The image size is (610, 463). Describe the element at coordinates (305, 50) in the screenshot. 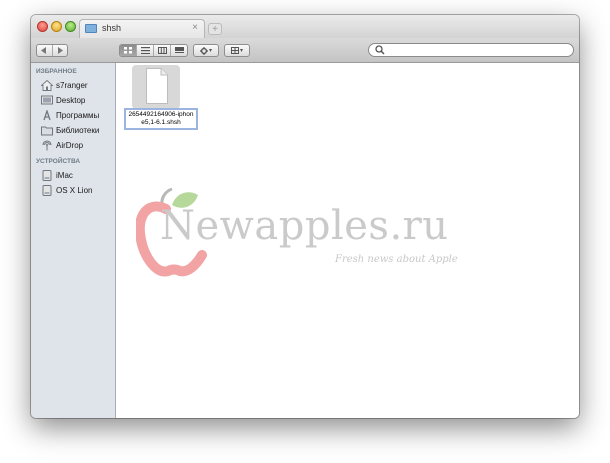

I see `toolbar: ▾ ▾` at that location.